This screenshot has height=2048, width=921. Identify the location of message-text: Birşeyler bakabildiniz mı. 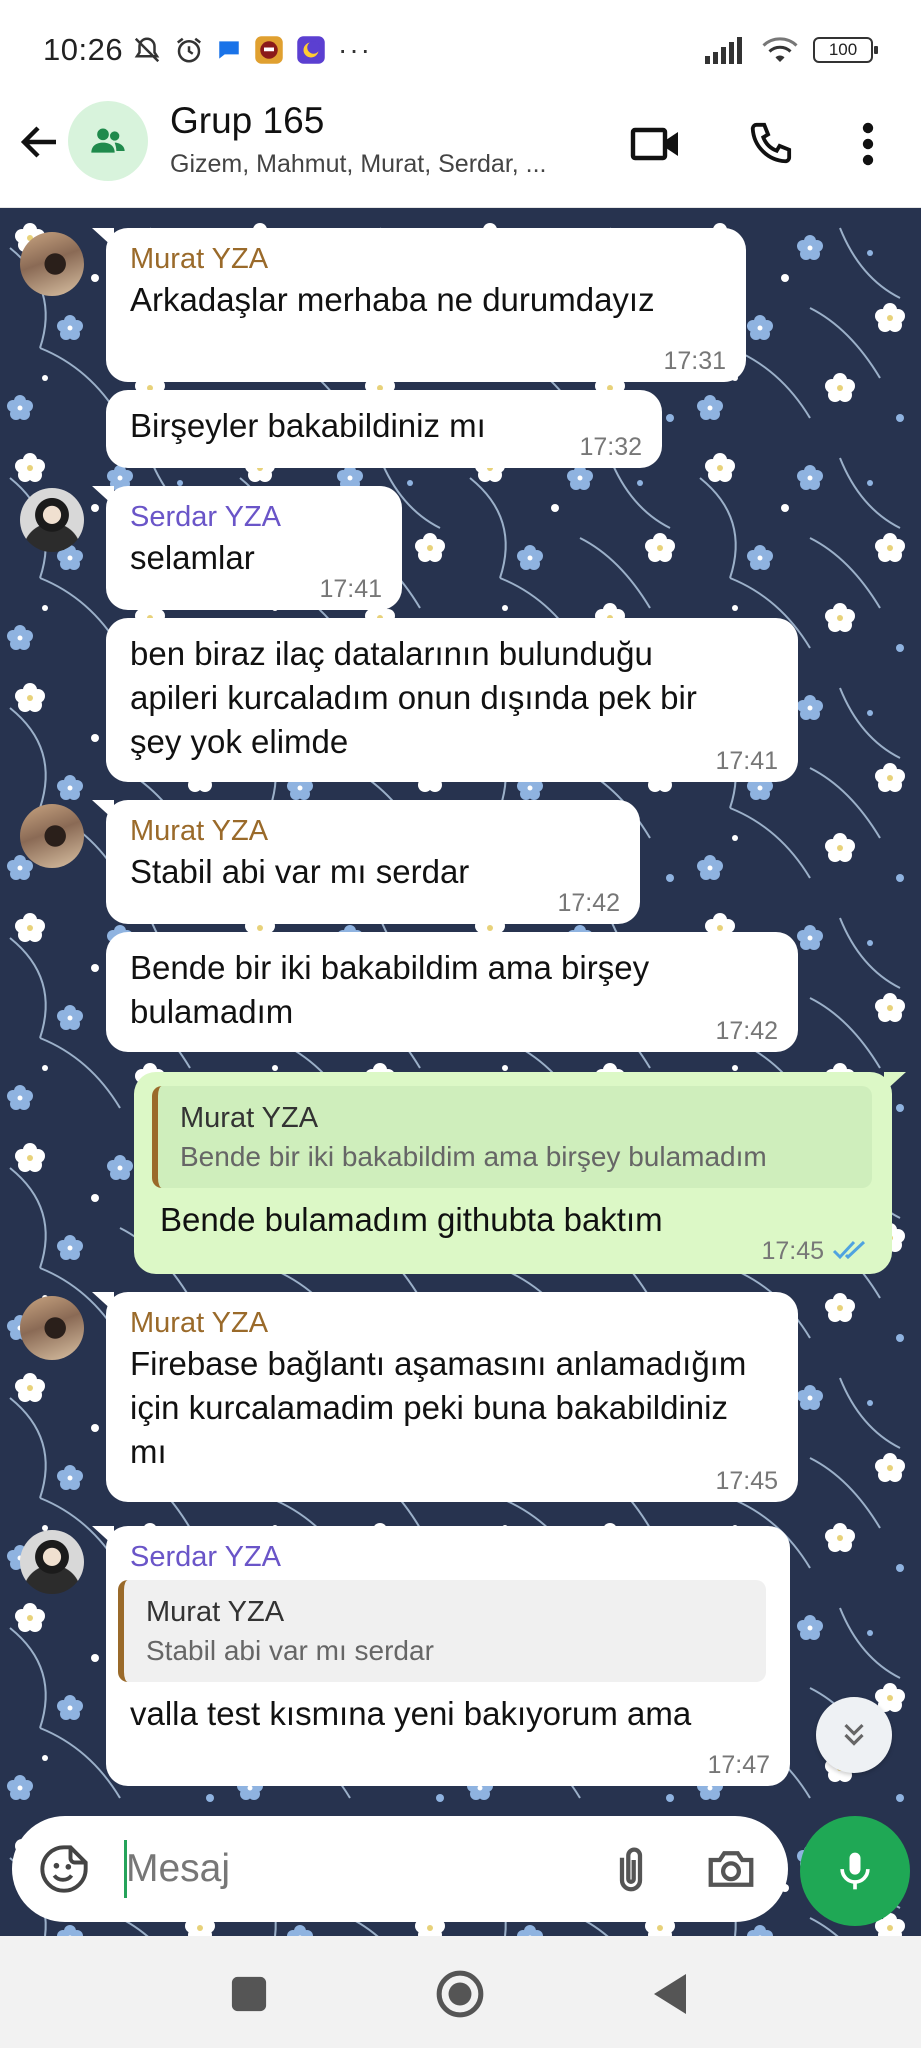
(308, 425).